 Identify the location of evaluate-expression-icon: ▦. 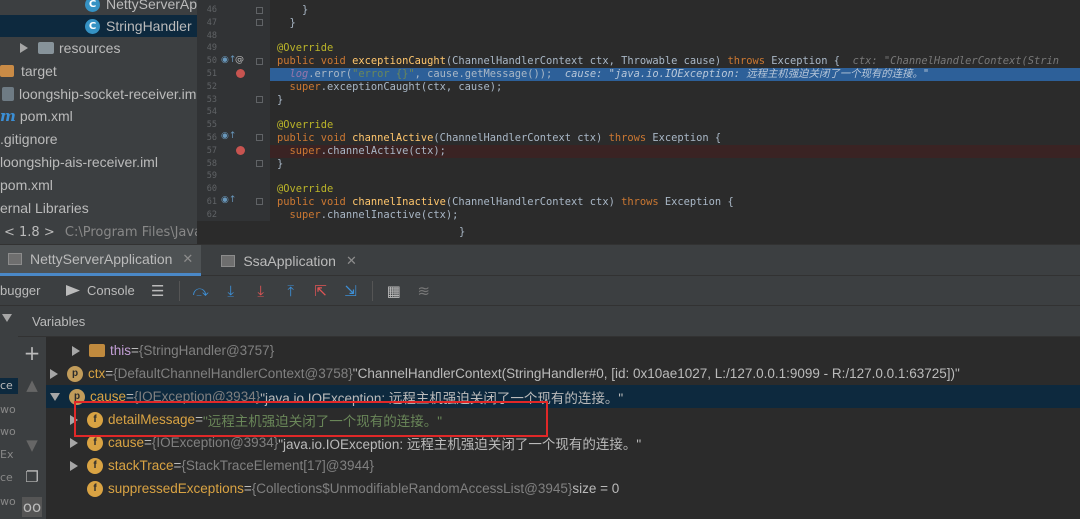
(394, 291).